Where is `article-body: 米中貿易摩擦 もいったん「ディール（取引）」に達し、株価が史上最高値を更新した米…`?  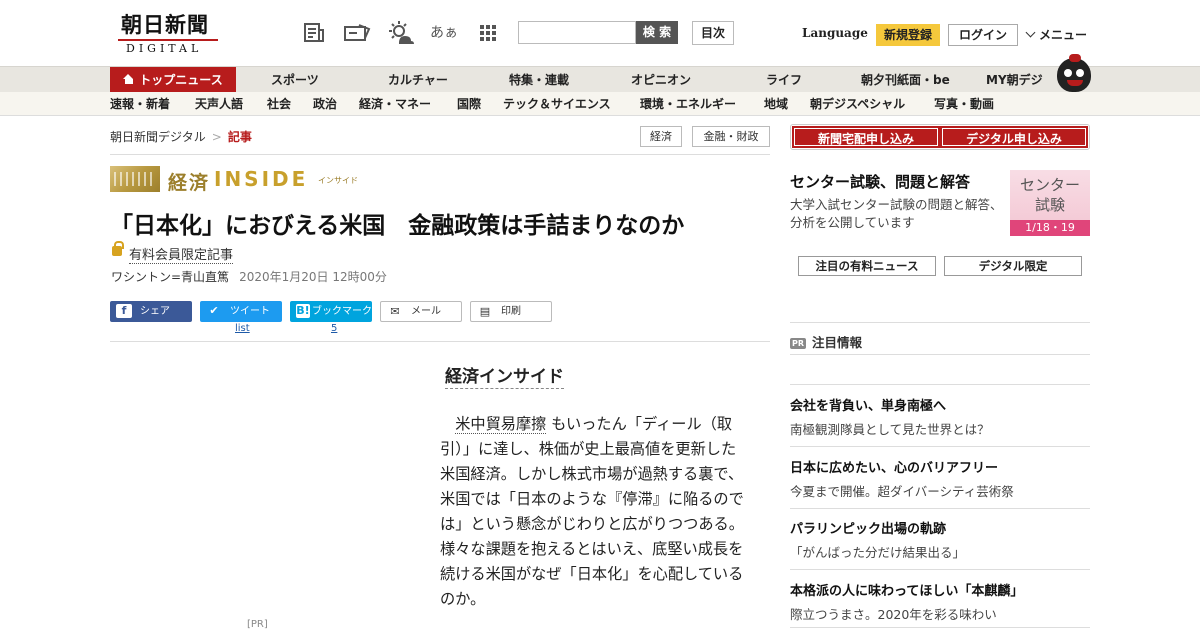 article-body: 米中貿易摩擦 もいったん「ディール（取引）」に達し、株価が史上最高値を更新した米… is located at coordinates (593, 512).